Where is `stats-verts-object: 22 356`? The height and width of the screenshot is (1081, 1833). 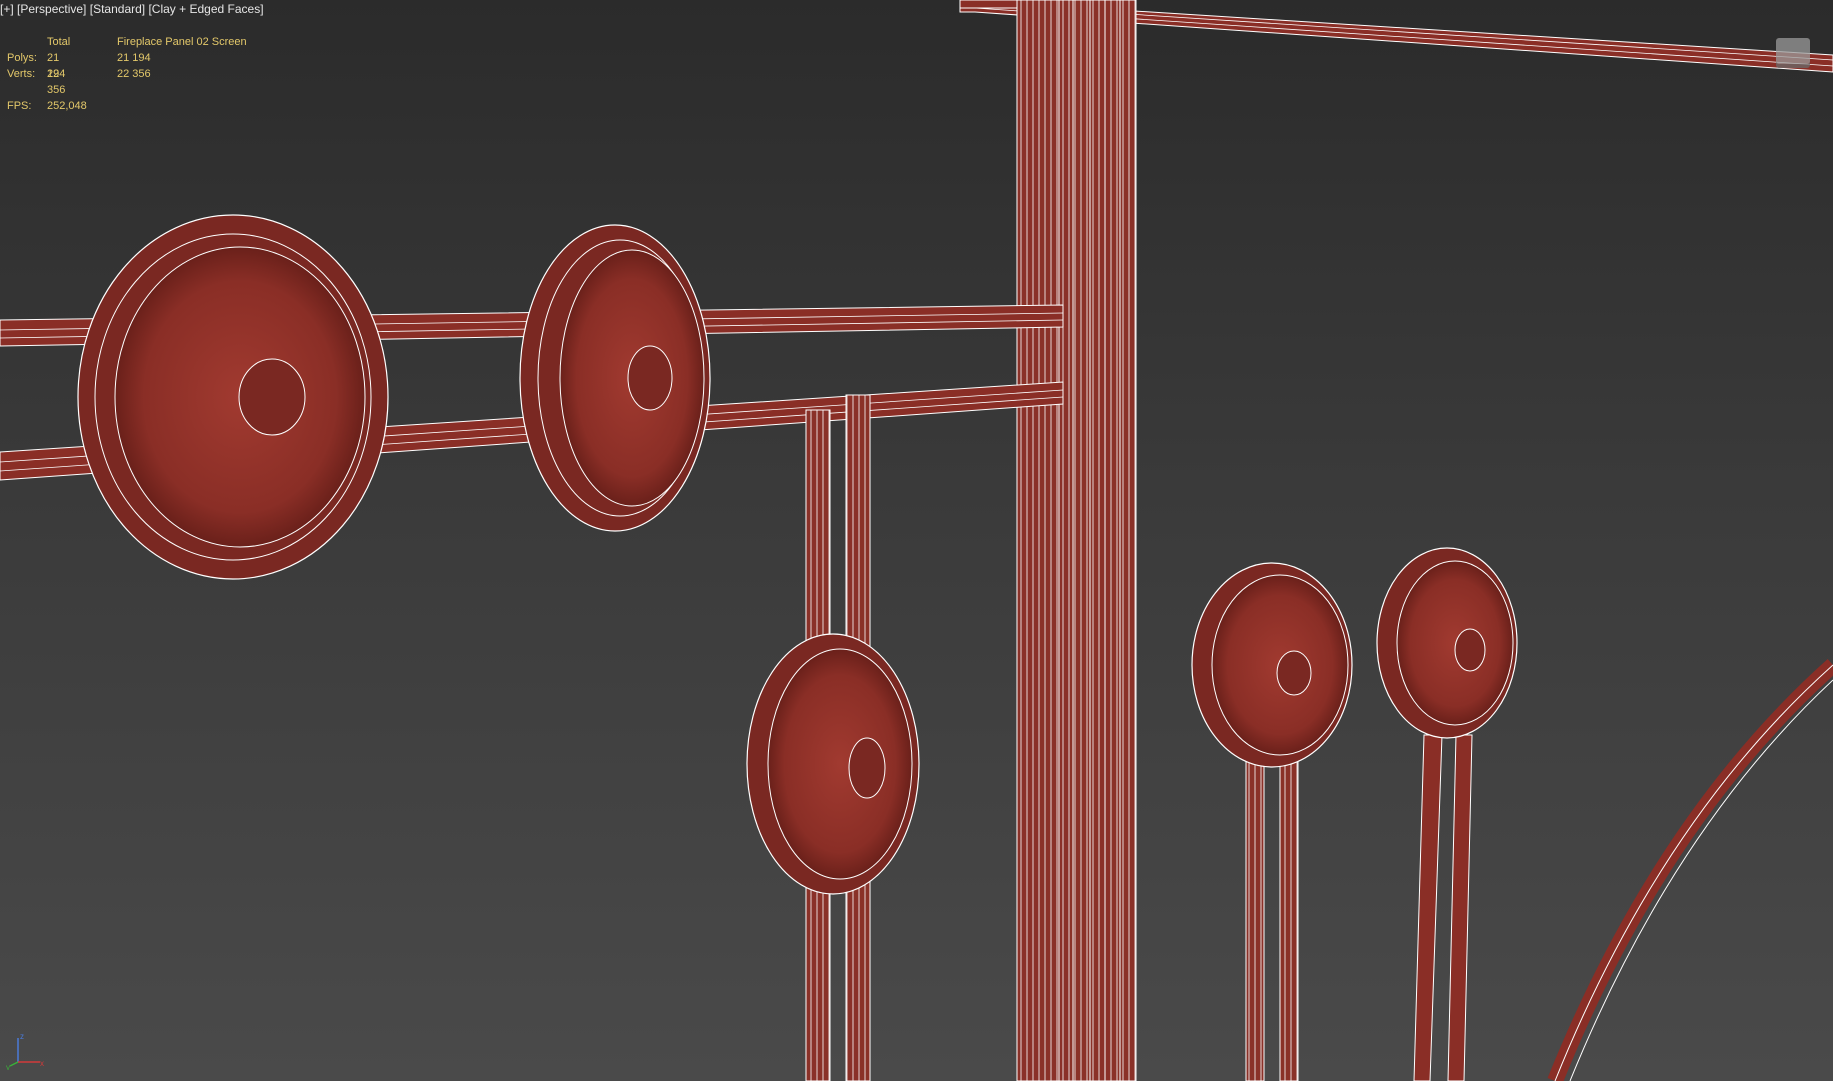 stats-verts-object: 22 356 is located at coordinates (134, 74).